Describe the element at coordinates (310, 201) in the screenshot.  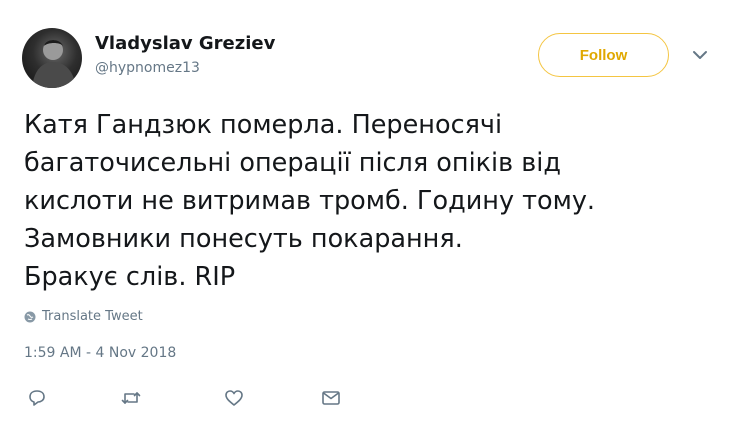
I see `tweet-text-line: кислоти не витримав тромб. Годину тому.` at that location.